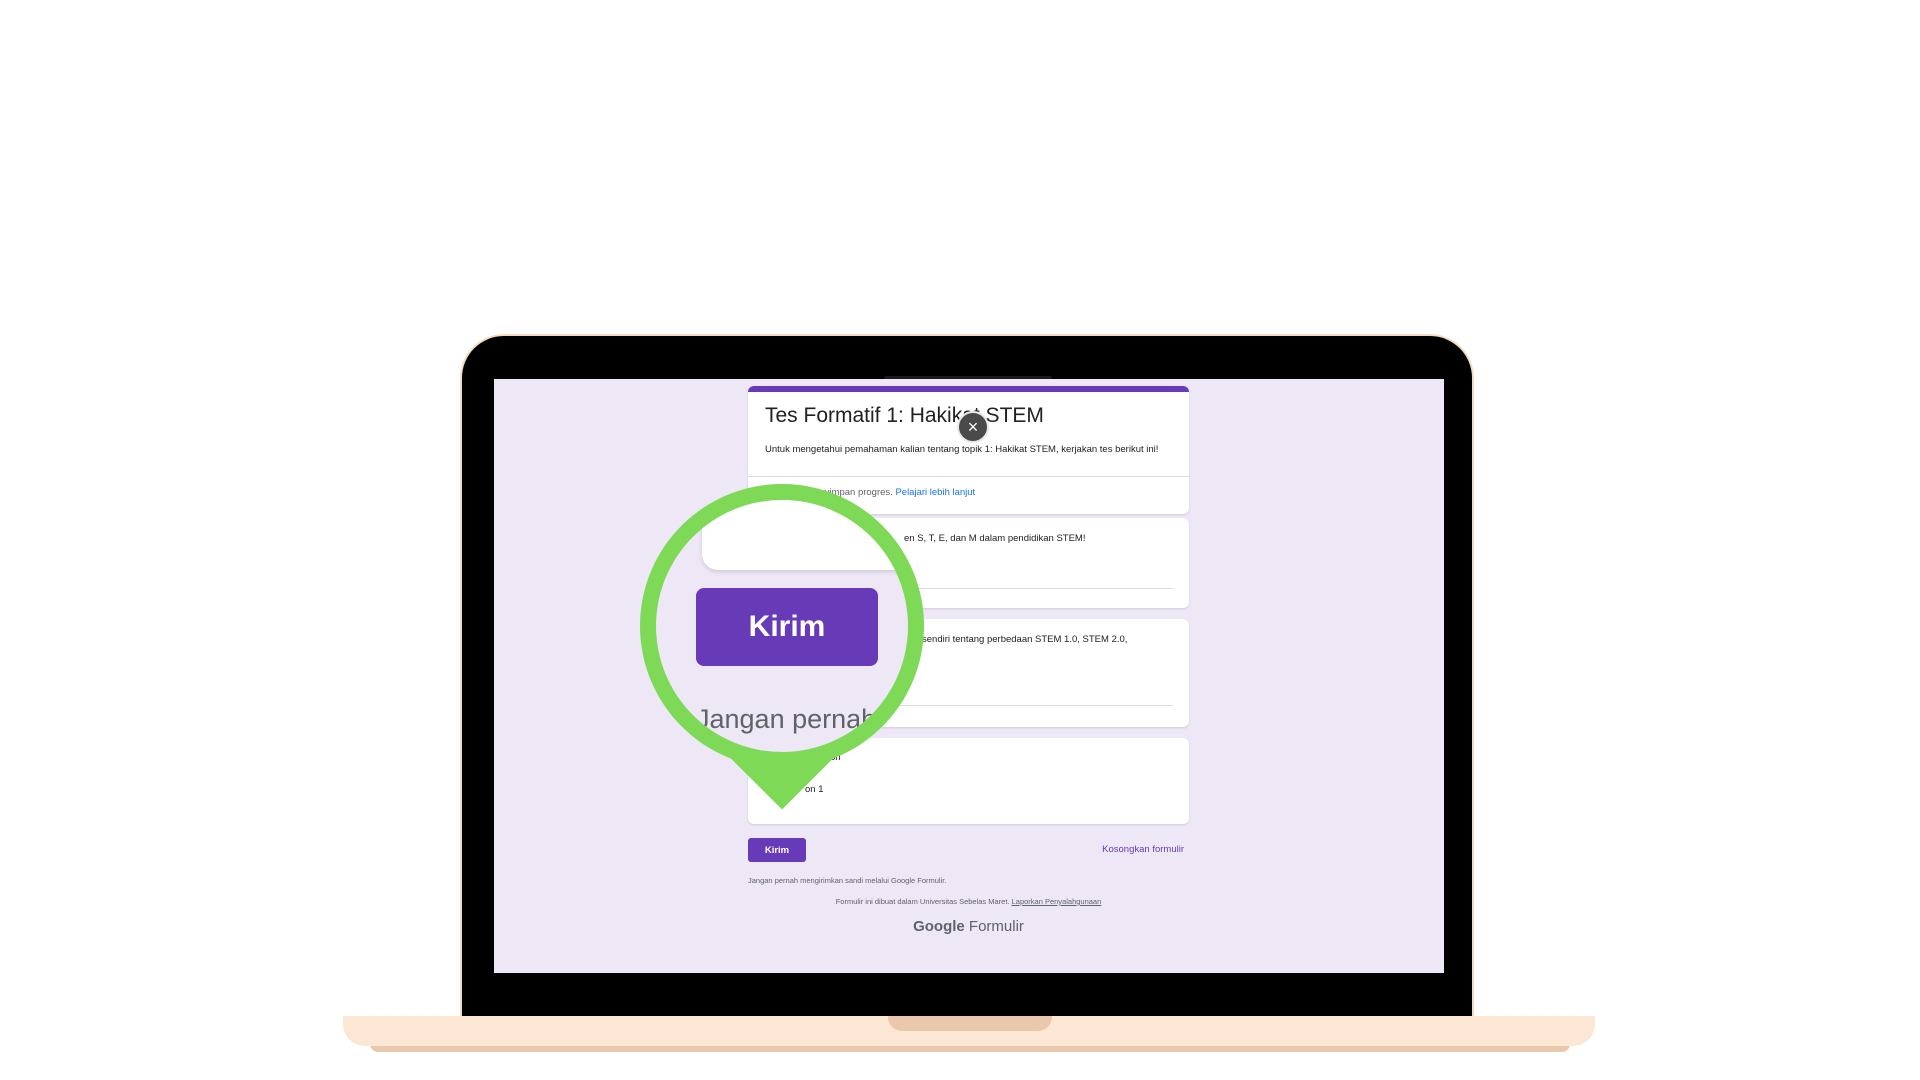 The image size is (1920, 1080). Describe the element at coordinates (973, 427) in the screenshot. I see `close-icon: ×` at that location.